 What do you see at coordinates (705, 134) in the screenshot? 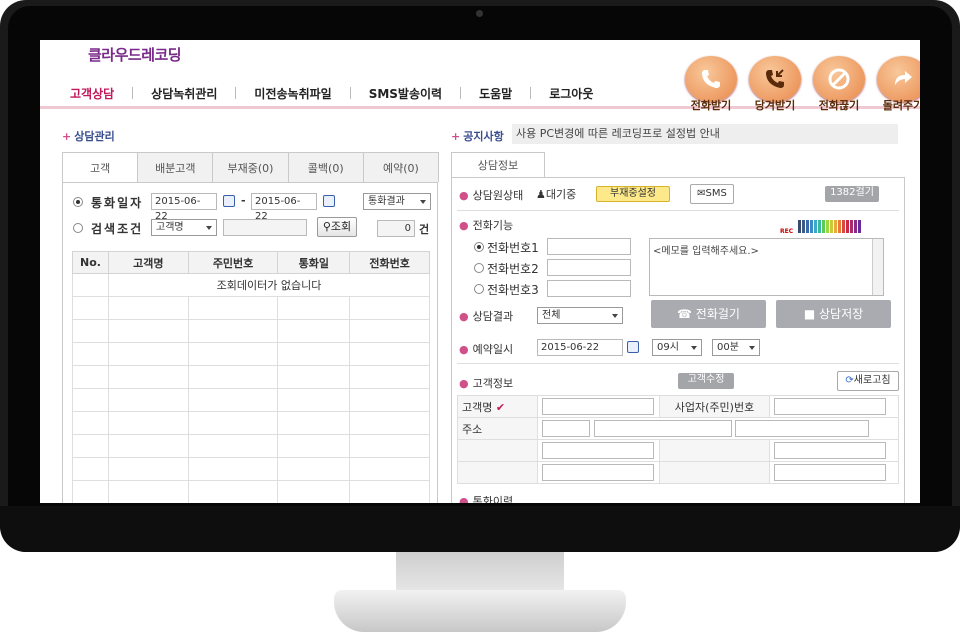
I see `notice-banner: 사용 PC변경에 따른 레코딩프로 설정법 안내` at bounding box center [705, 134].